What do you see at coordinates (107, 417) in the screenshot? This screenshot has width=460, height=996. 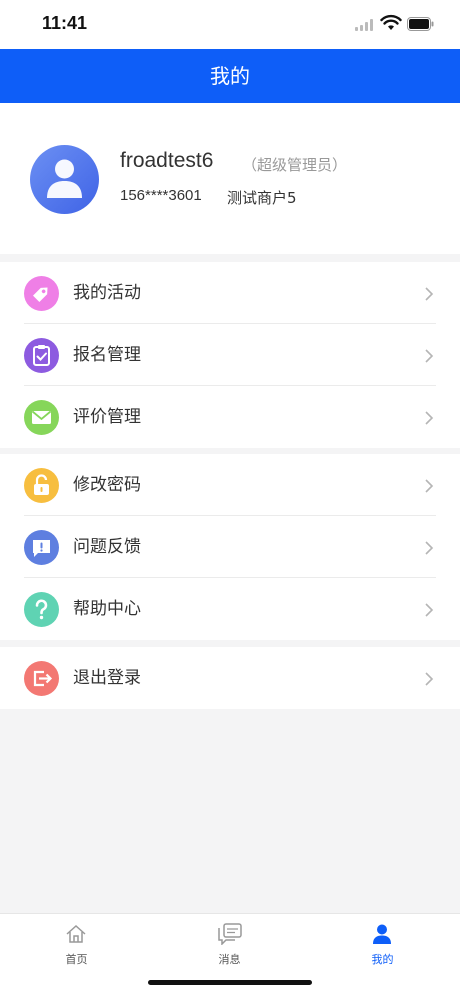 I see `menu-item-label: 评价管理` at bounding box center [107, 417].